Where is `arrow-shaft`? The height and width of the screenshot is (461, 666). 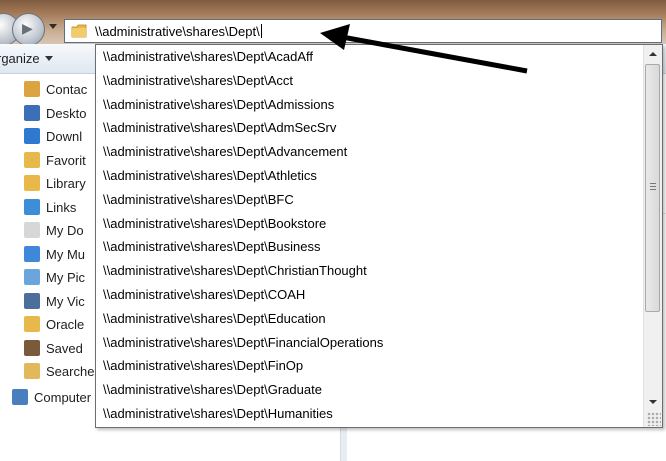 arrow-shaft is located at coordinates (434, 54).